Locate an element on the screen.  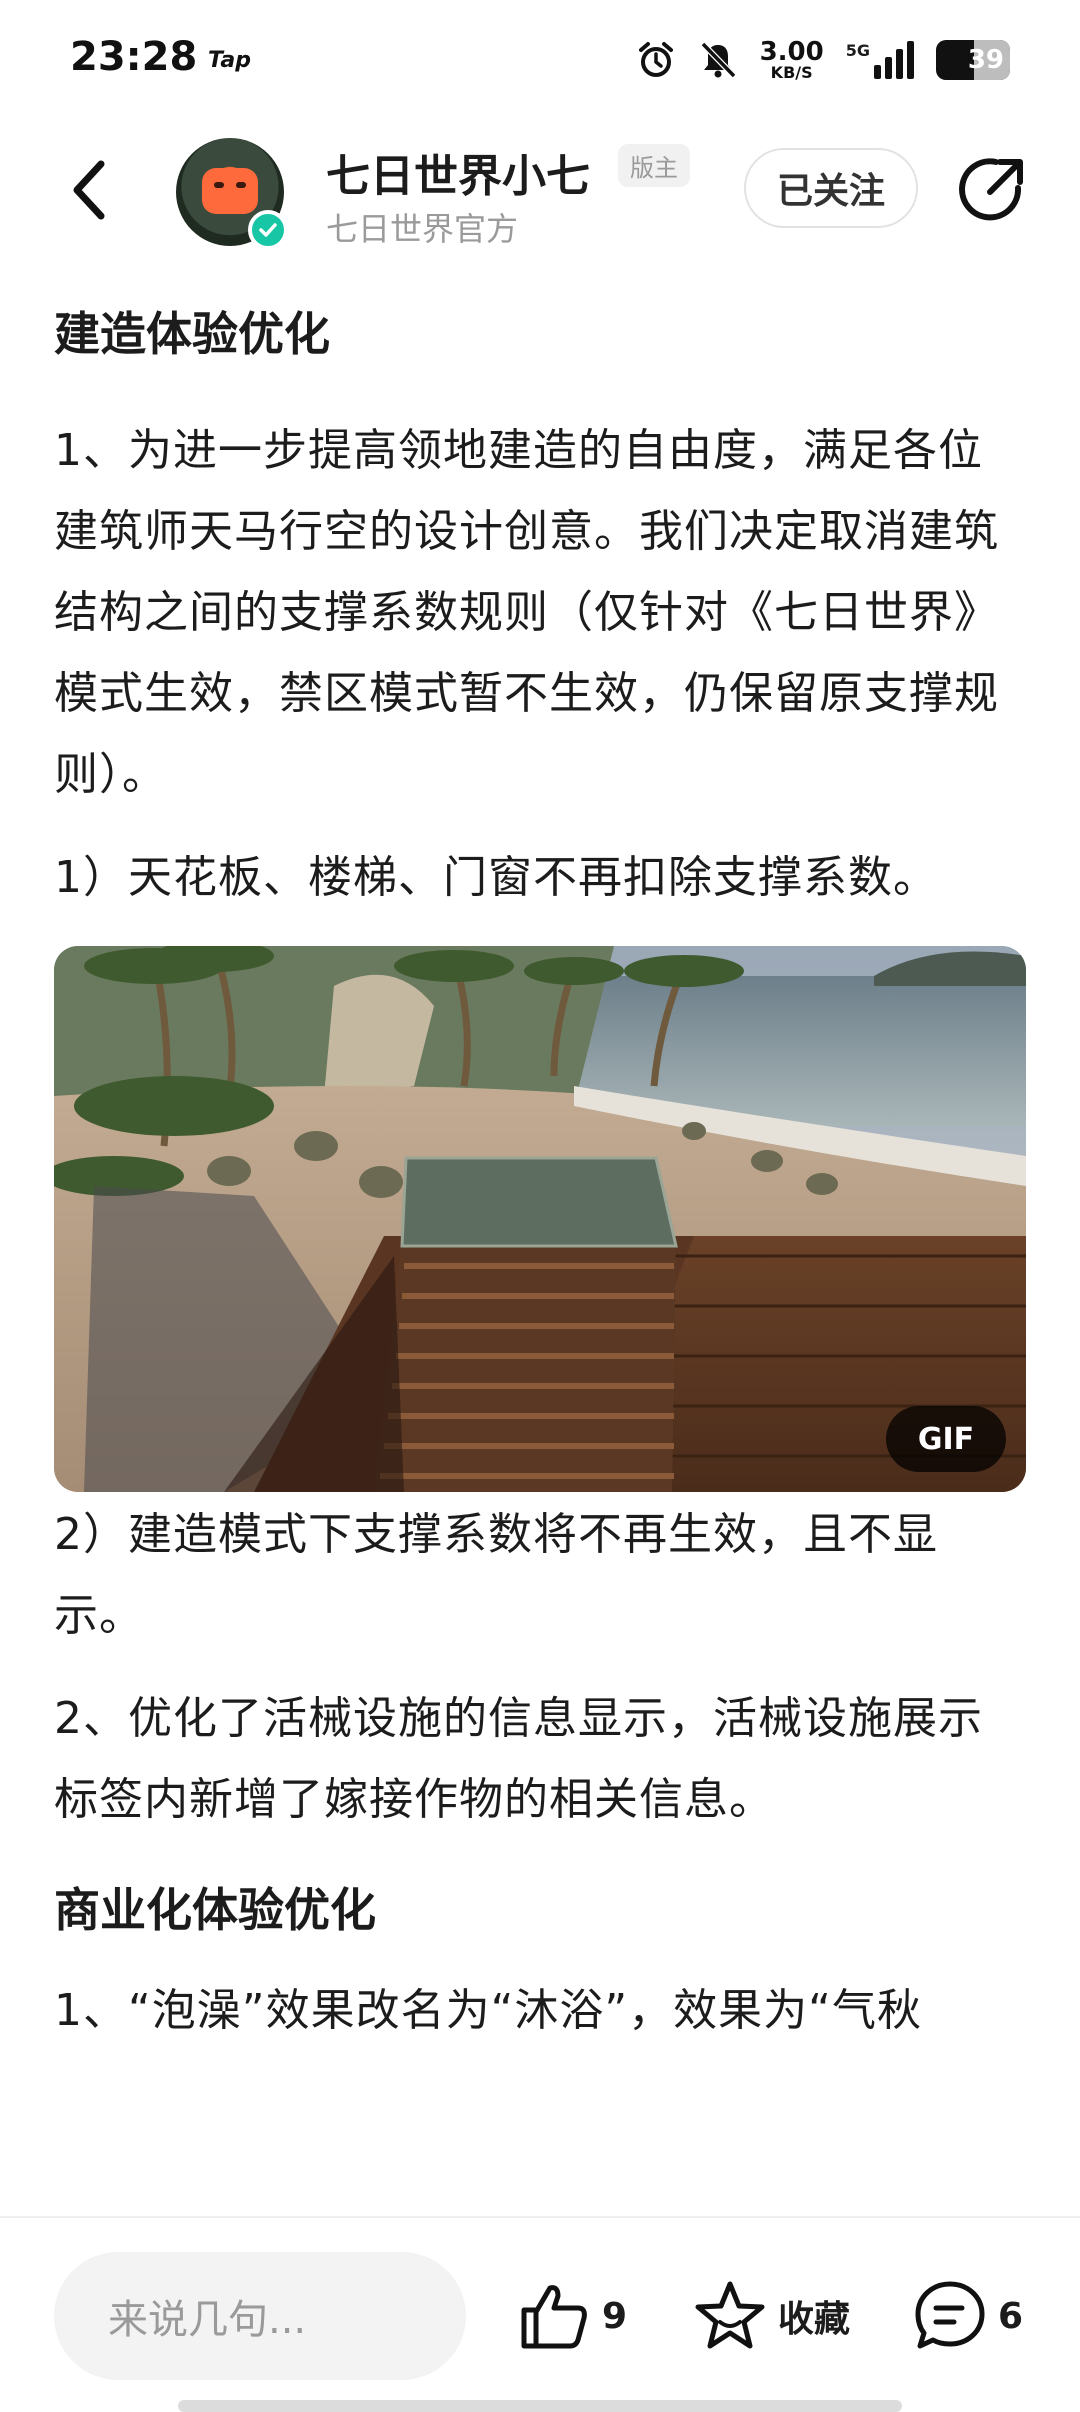
back-button is located at coordinates (89, 190).